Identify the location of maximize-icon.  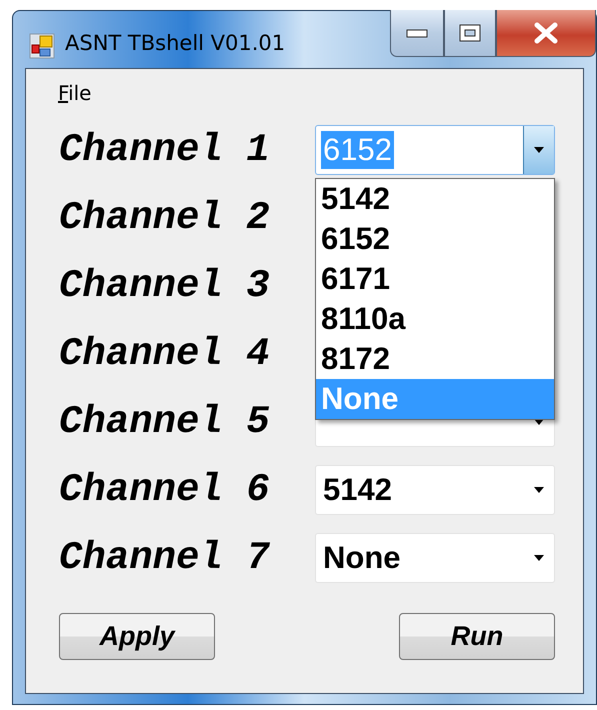
(470, 33).